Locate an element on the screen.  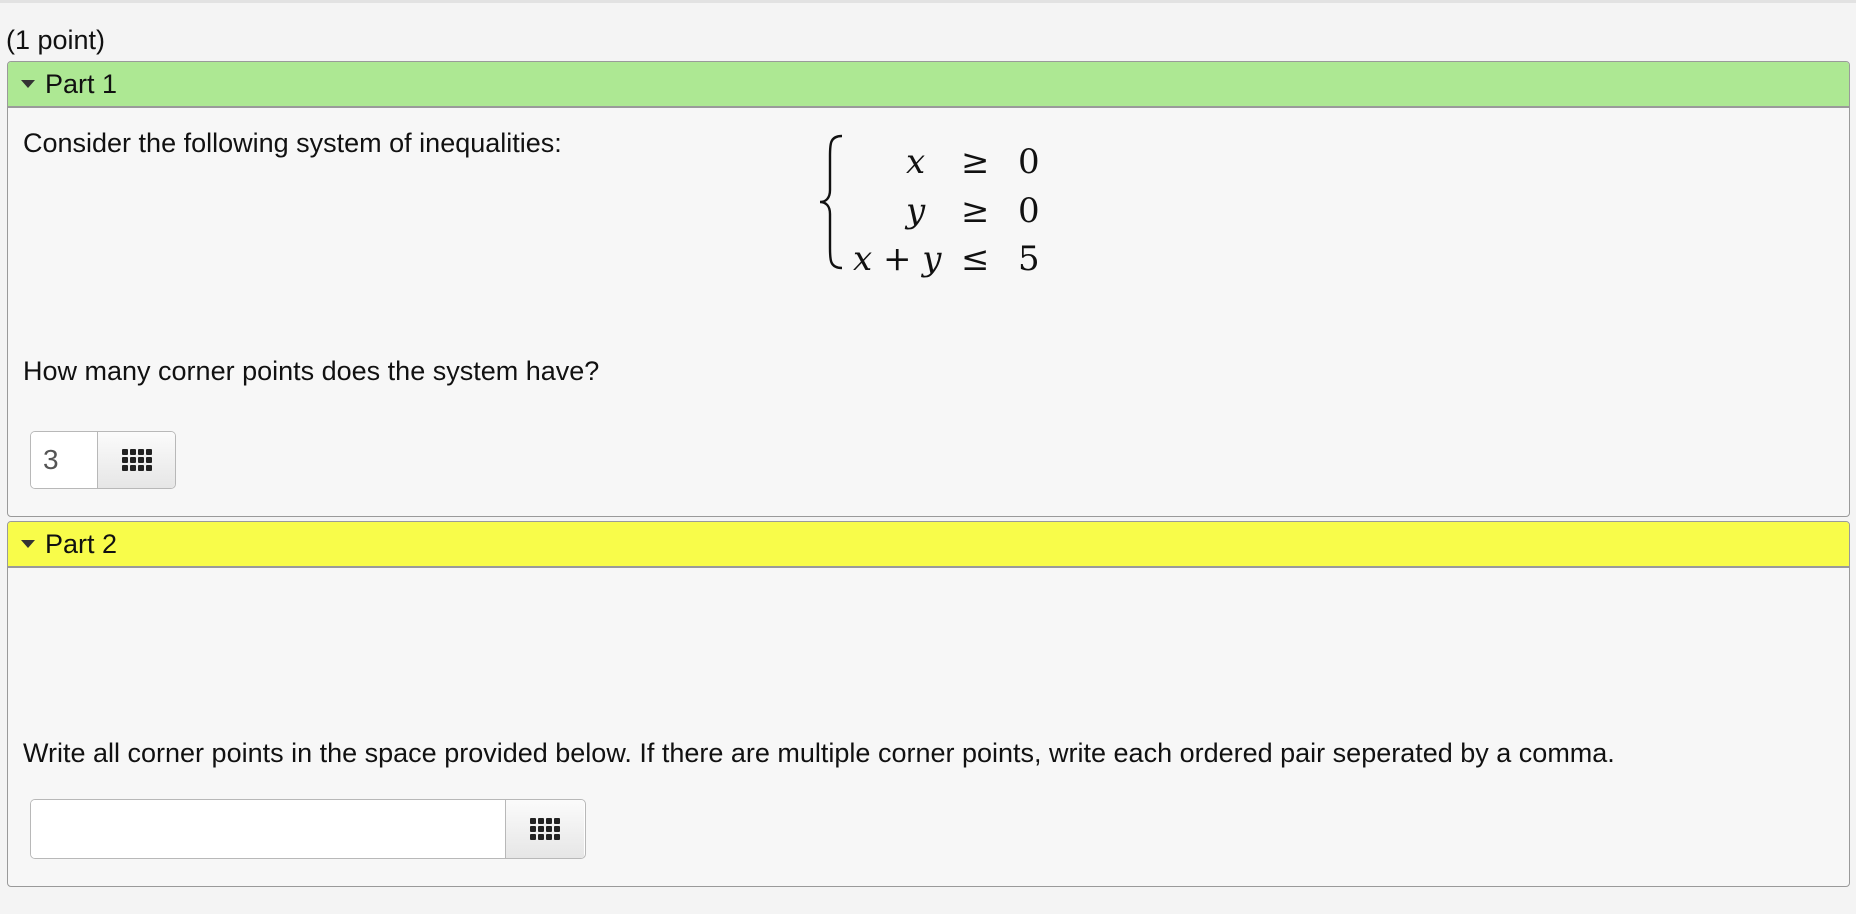
part-2-answer-box is located at coordinates (308, 829).